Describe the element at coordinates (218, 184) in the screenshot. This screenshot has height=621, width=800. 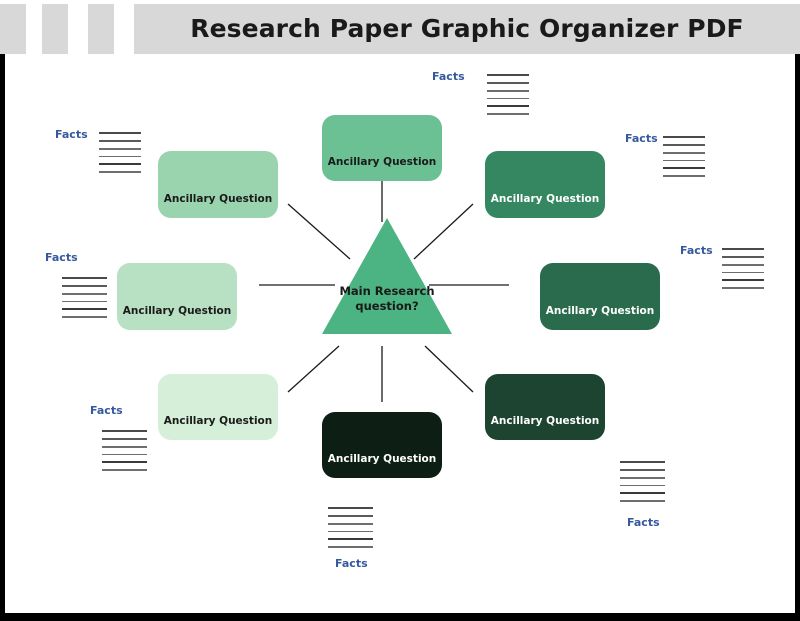
I see `ancillary-question-upper-left: Ancillary Question` at that location.